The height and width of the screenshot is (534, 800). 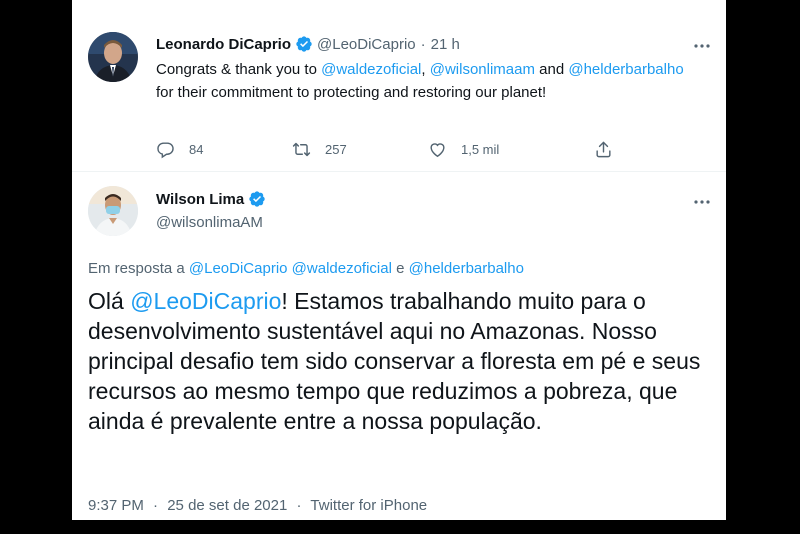 What do you see at coordinates (179, 149) in the screenshot?
I see `reply-button: 84` at bounding box center [179, 149].